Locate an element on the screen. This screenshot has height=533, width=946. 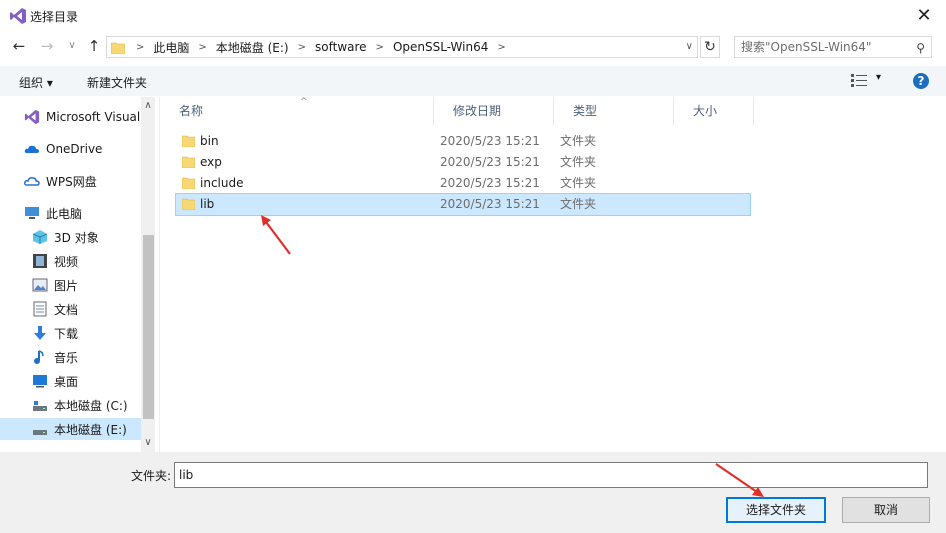
column-header-type: 类型 is located at coordinates (614, 111).